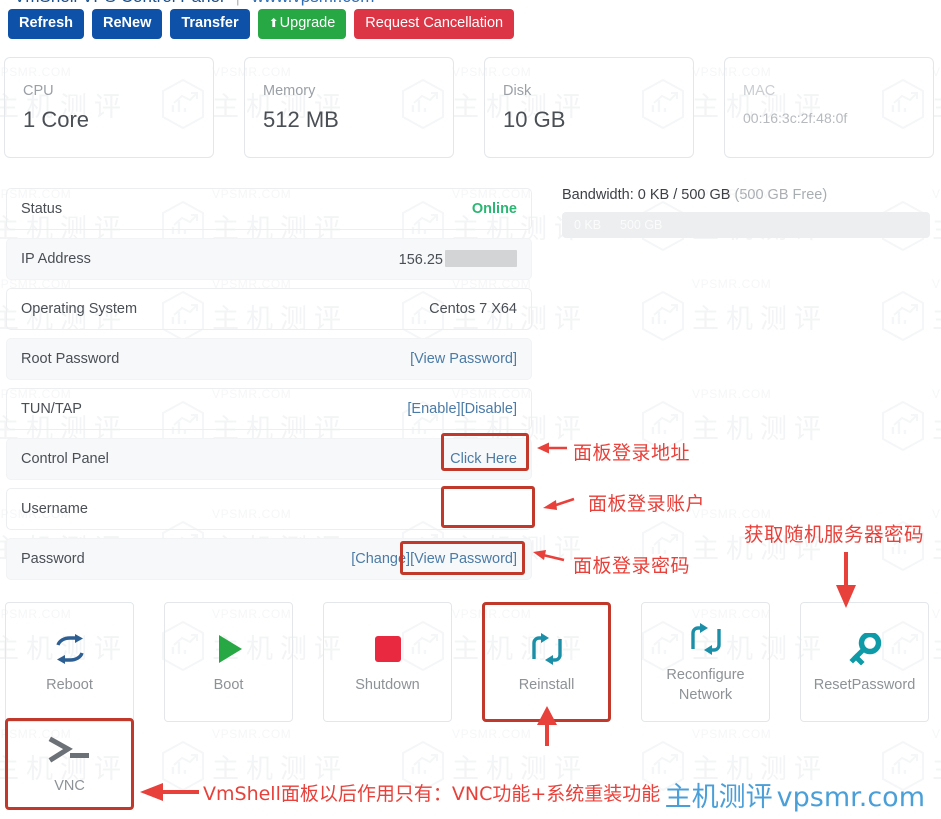 The image size is (941, 819). What do you see at coordinates (289, 91) in the screenshot?
I see `stat-card-label: Memory` at bounding box center [289, 91].